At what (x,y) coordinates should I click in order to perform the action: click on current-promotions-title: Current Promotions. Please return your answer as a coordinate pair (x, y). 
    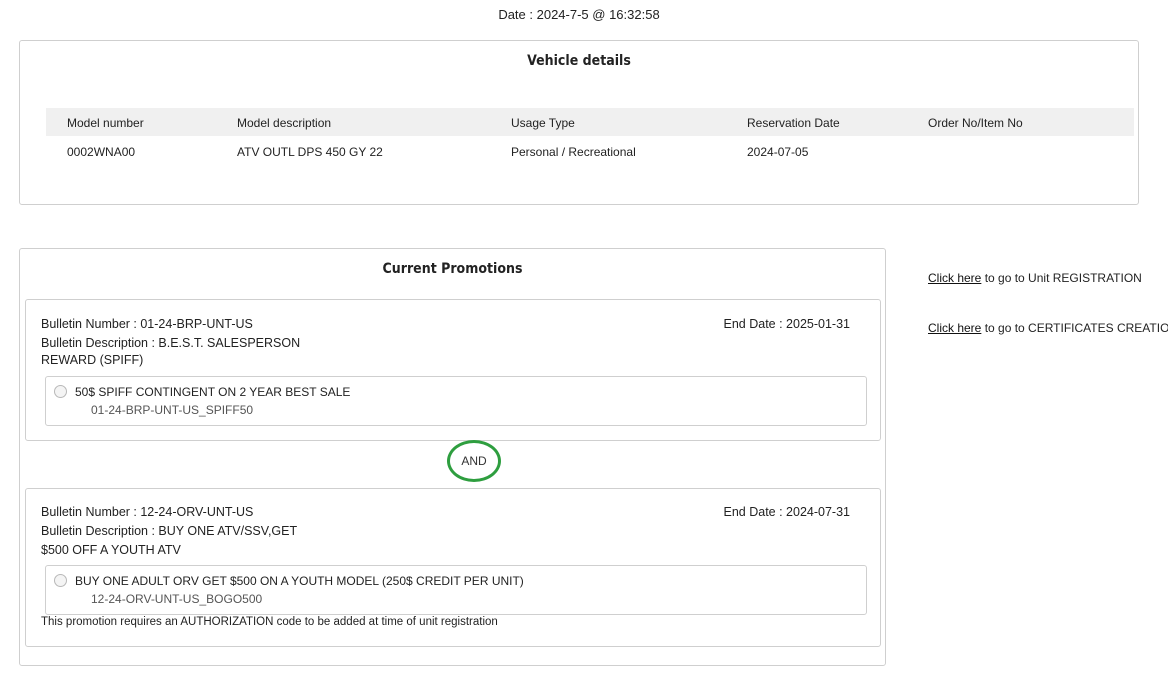
    Looking at the image, I should click on (452, 269).